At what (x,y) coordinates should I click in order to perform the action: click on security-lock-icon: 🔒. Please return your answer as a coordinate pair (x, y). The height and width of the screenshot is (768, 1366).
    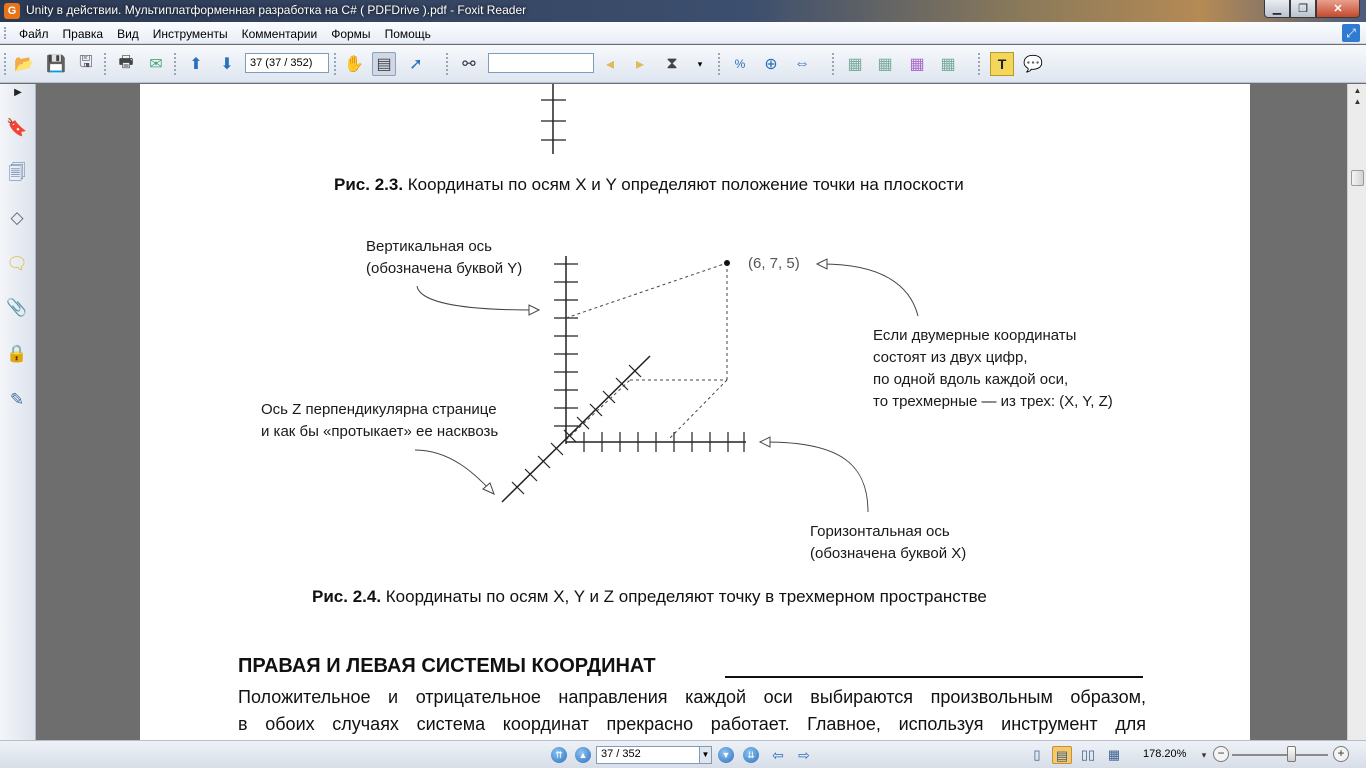
    Looking at the image, I should click on (17, 354).